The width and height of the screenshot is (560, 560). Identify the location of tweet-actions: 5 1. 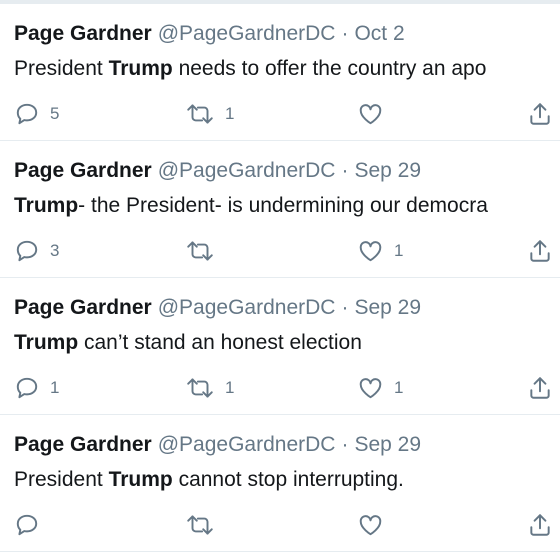
(280, 114).